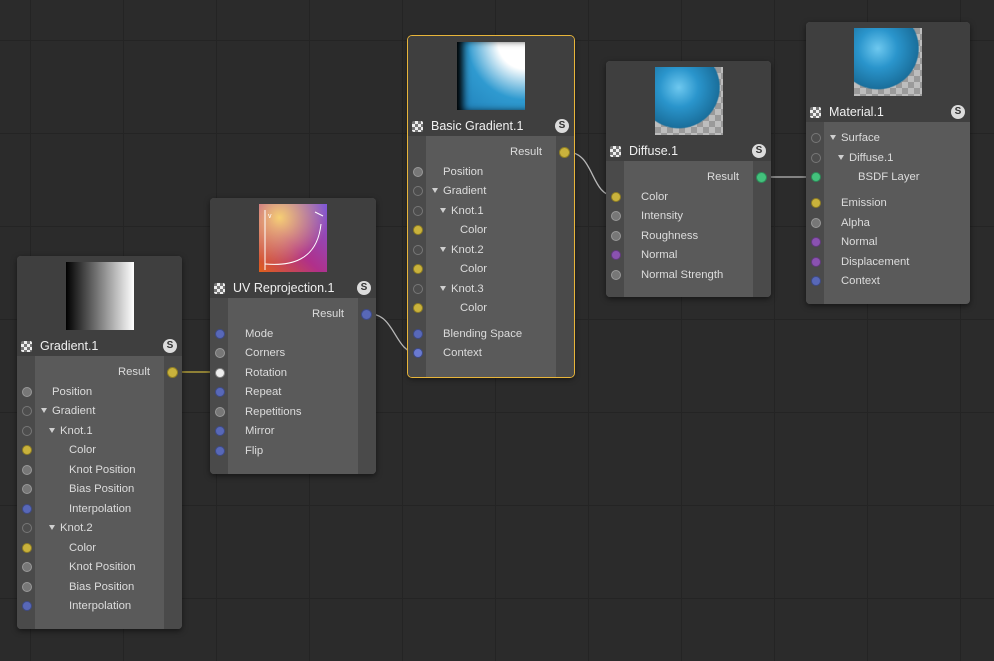  Describe the element at coordinates (888, 262) in the screenshot. I see `input-row: Displacement` at that location.